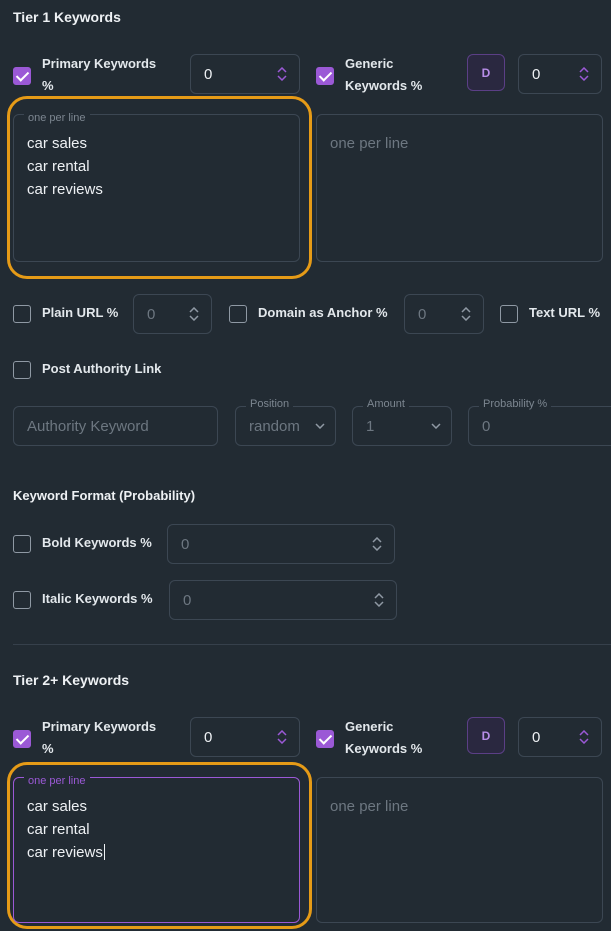 The height and width of the screenshot is (931, 611). What do you see at coordinates (238, 314) in the screenshot?
I see `domain-anchor-checkbox` at bounding box center [238, 314].